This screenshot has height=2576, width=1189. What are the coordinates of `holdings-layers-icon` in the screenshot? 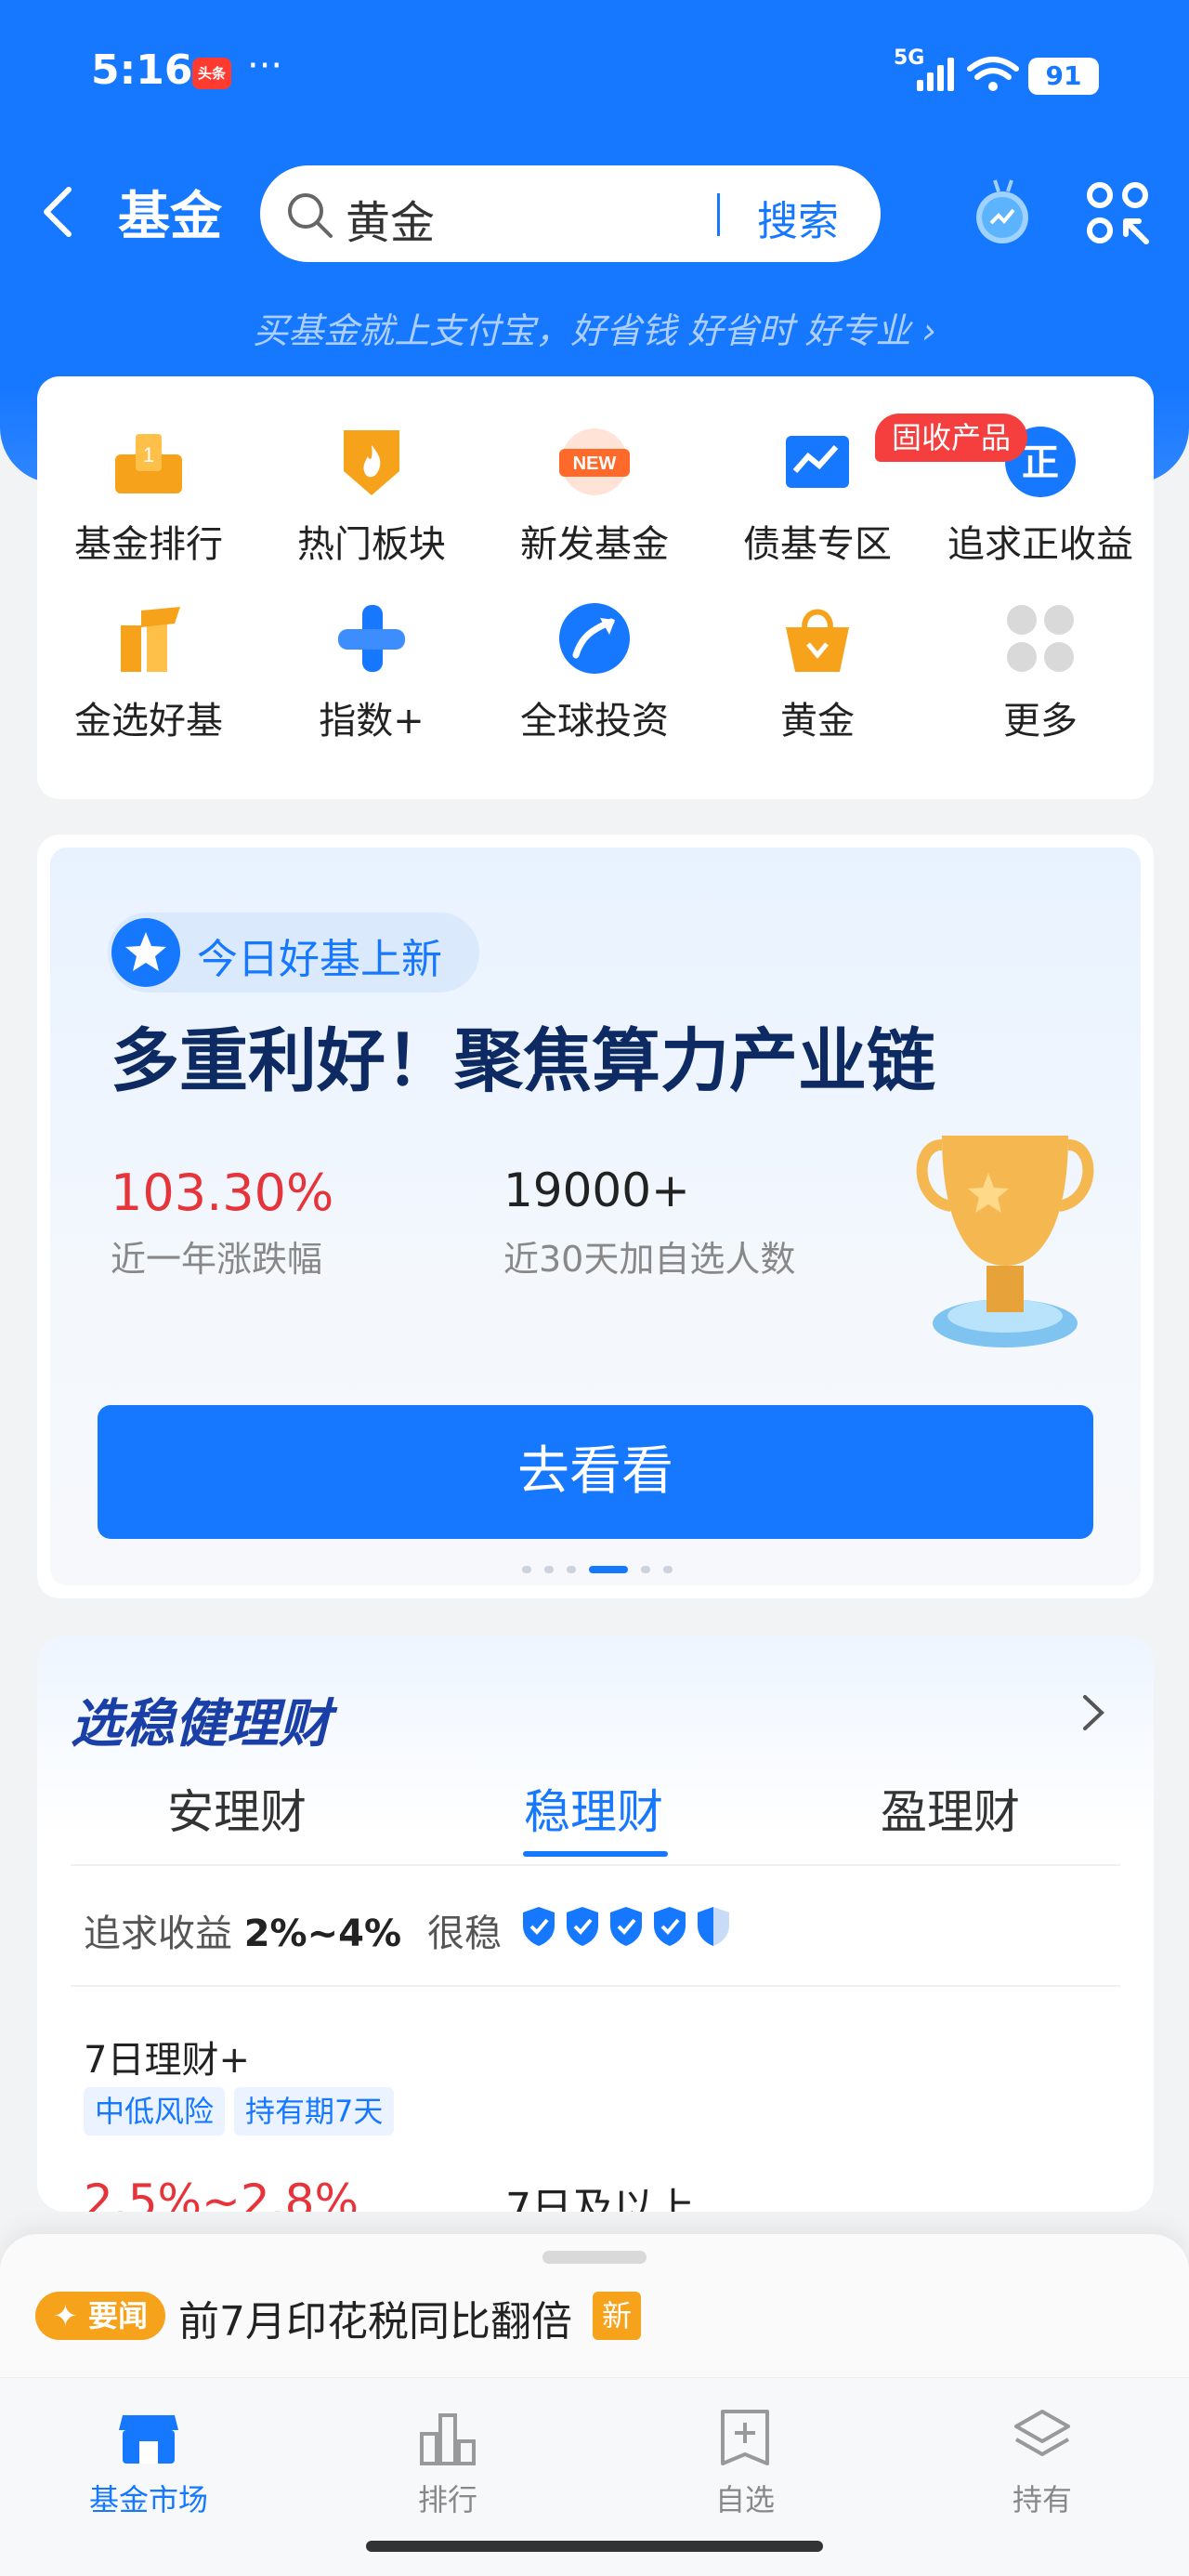 It's located at (1042, 2433).